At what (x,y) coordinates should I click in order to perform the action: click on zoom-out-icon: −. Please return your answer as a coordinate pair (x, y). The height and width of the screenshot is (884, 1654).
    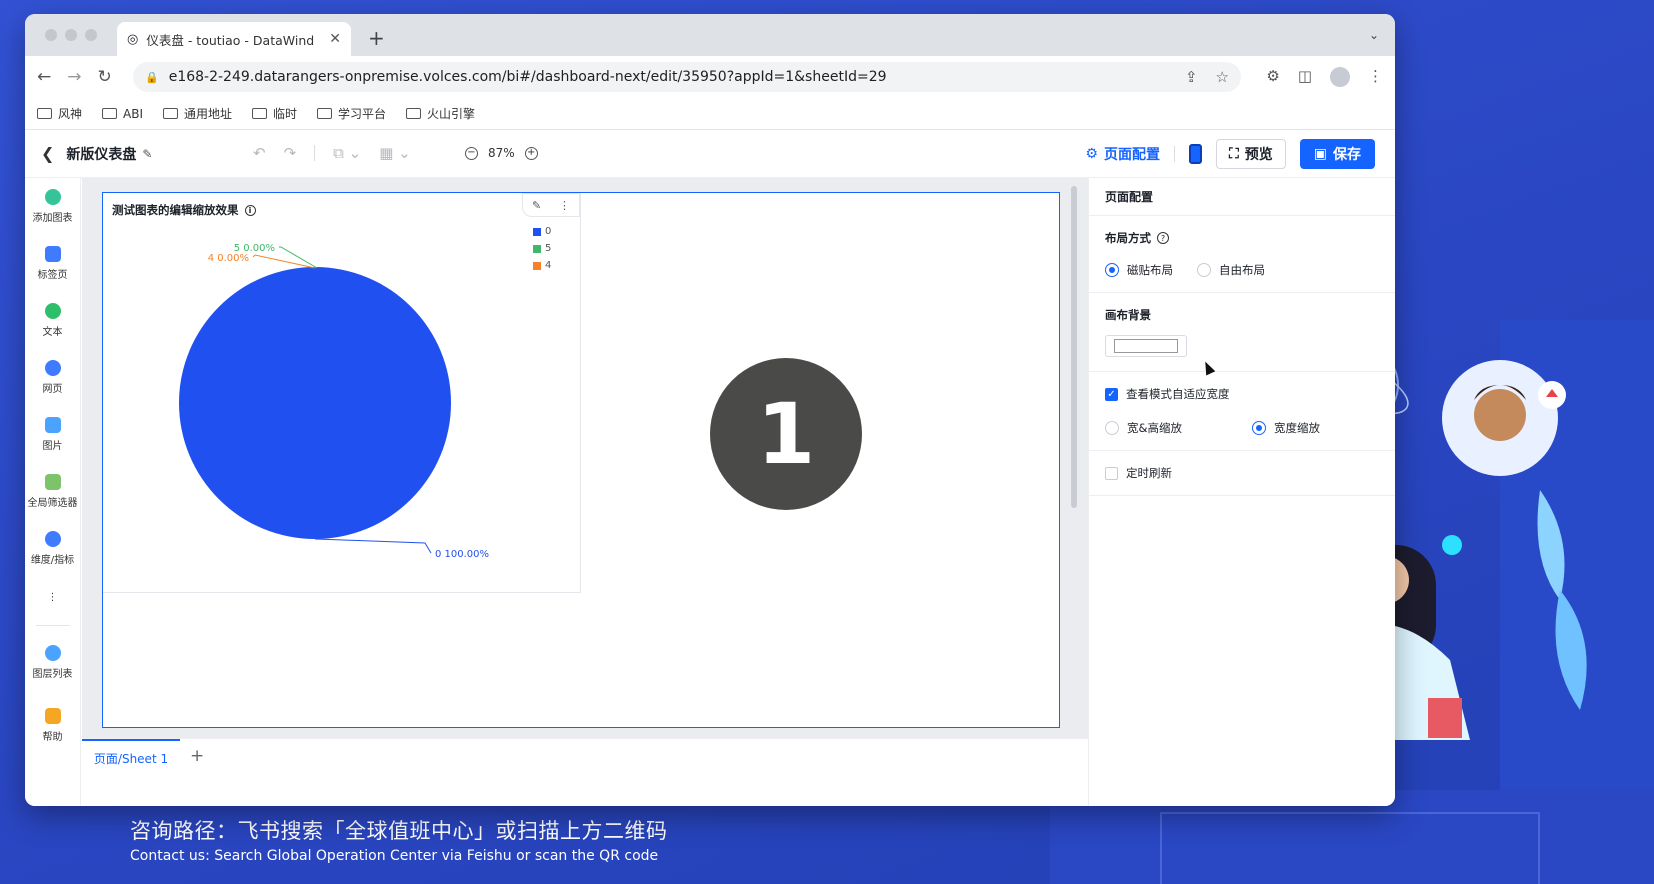
    Looking at the image, I should click on (471, 153).